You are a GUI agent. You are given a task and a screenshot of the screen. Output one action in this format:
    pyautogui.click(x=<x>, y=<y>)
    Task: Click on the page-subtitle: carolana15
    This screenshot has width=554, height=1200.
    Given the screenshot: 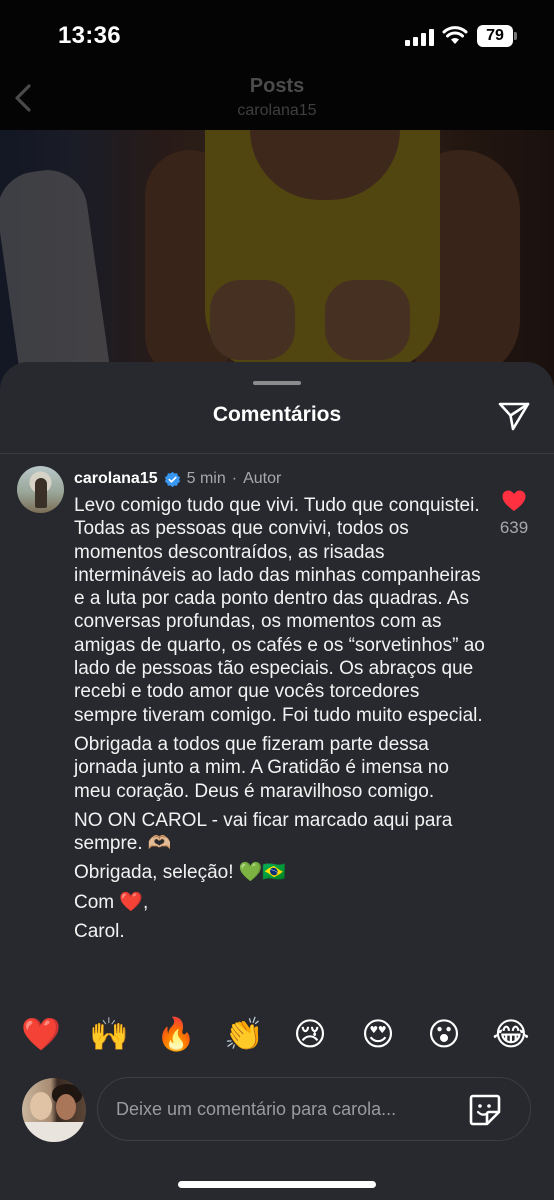 What is the action you would take?
    pyautogui.click(x=277, y=110)
    